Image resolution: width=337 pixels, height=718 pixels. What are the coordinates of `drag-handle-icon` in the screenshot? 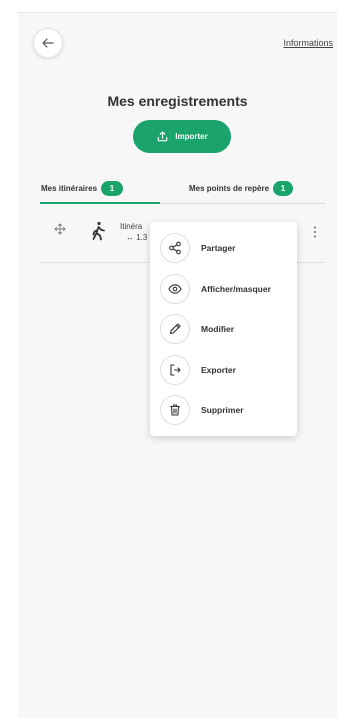 It's located at (60, 229).